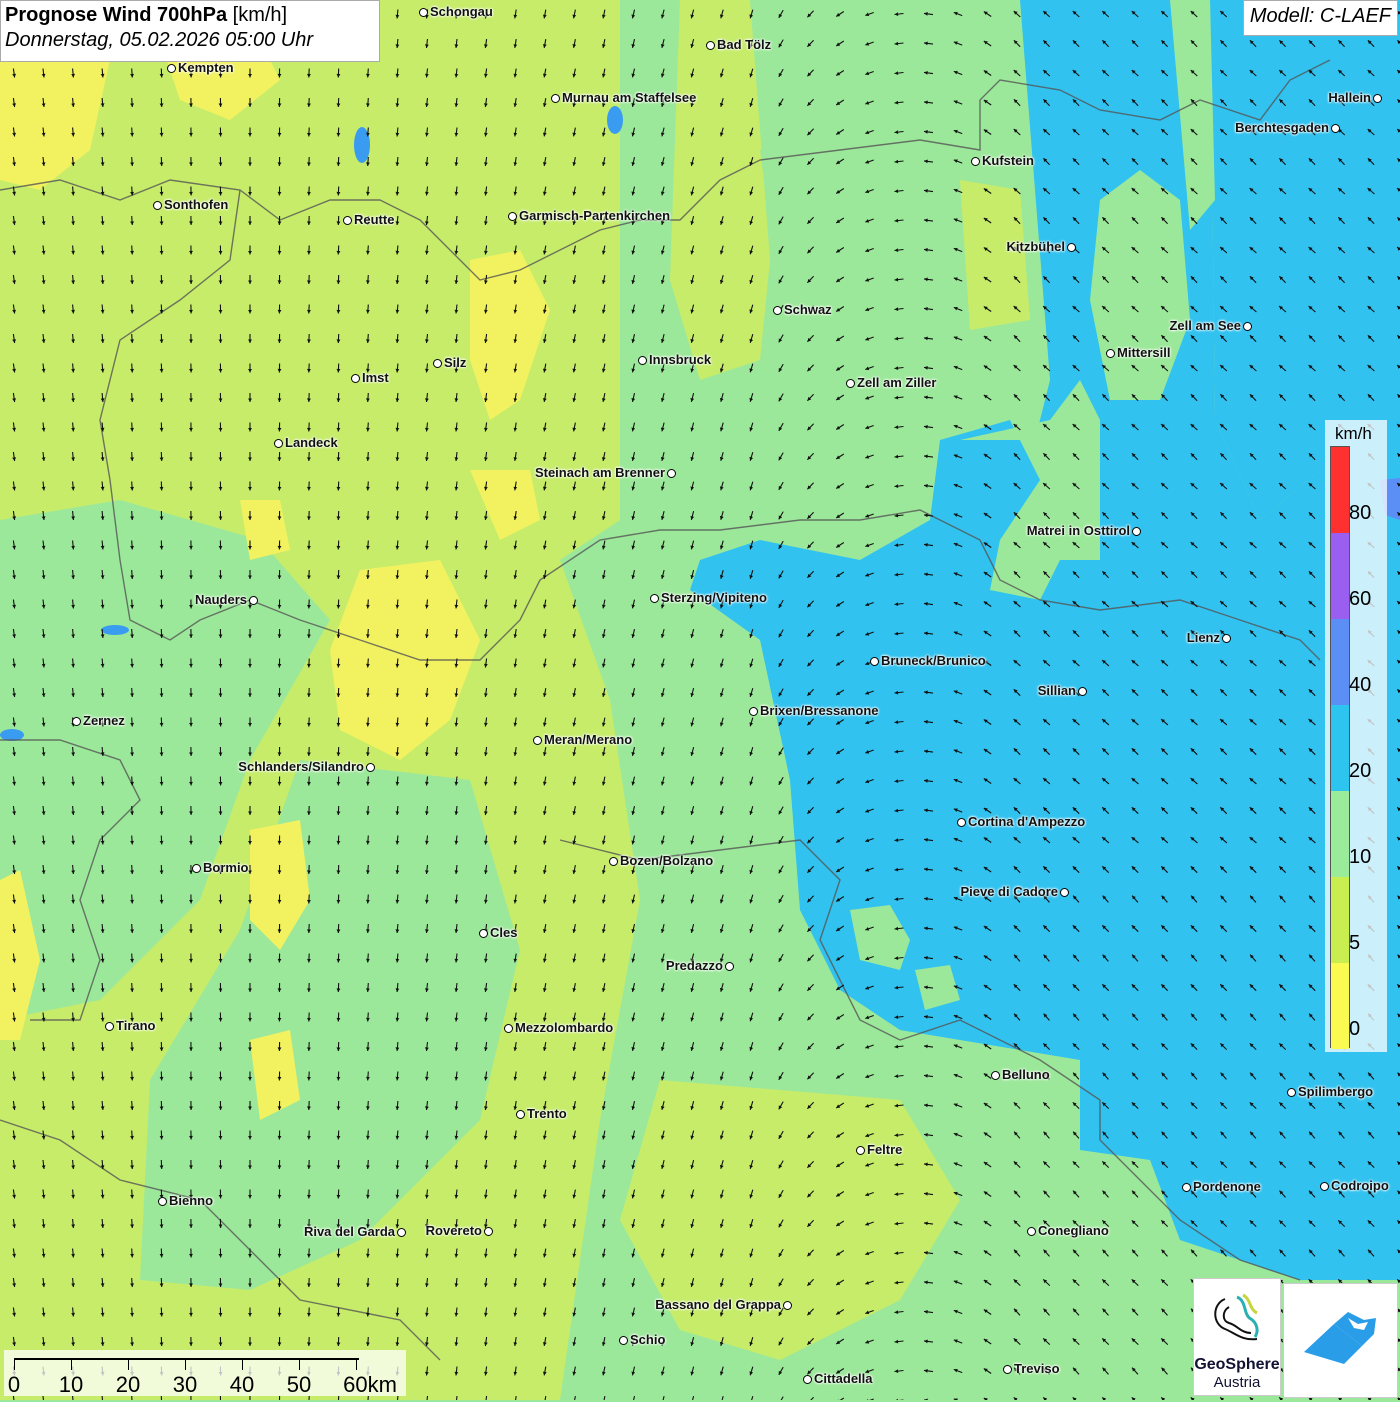 The width and height of the screenshot is (1400, 1402). Describe the element at coordinates (14, 1385) in the screenshot. I see `scale-label: 0` at that location.